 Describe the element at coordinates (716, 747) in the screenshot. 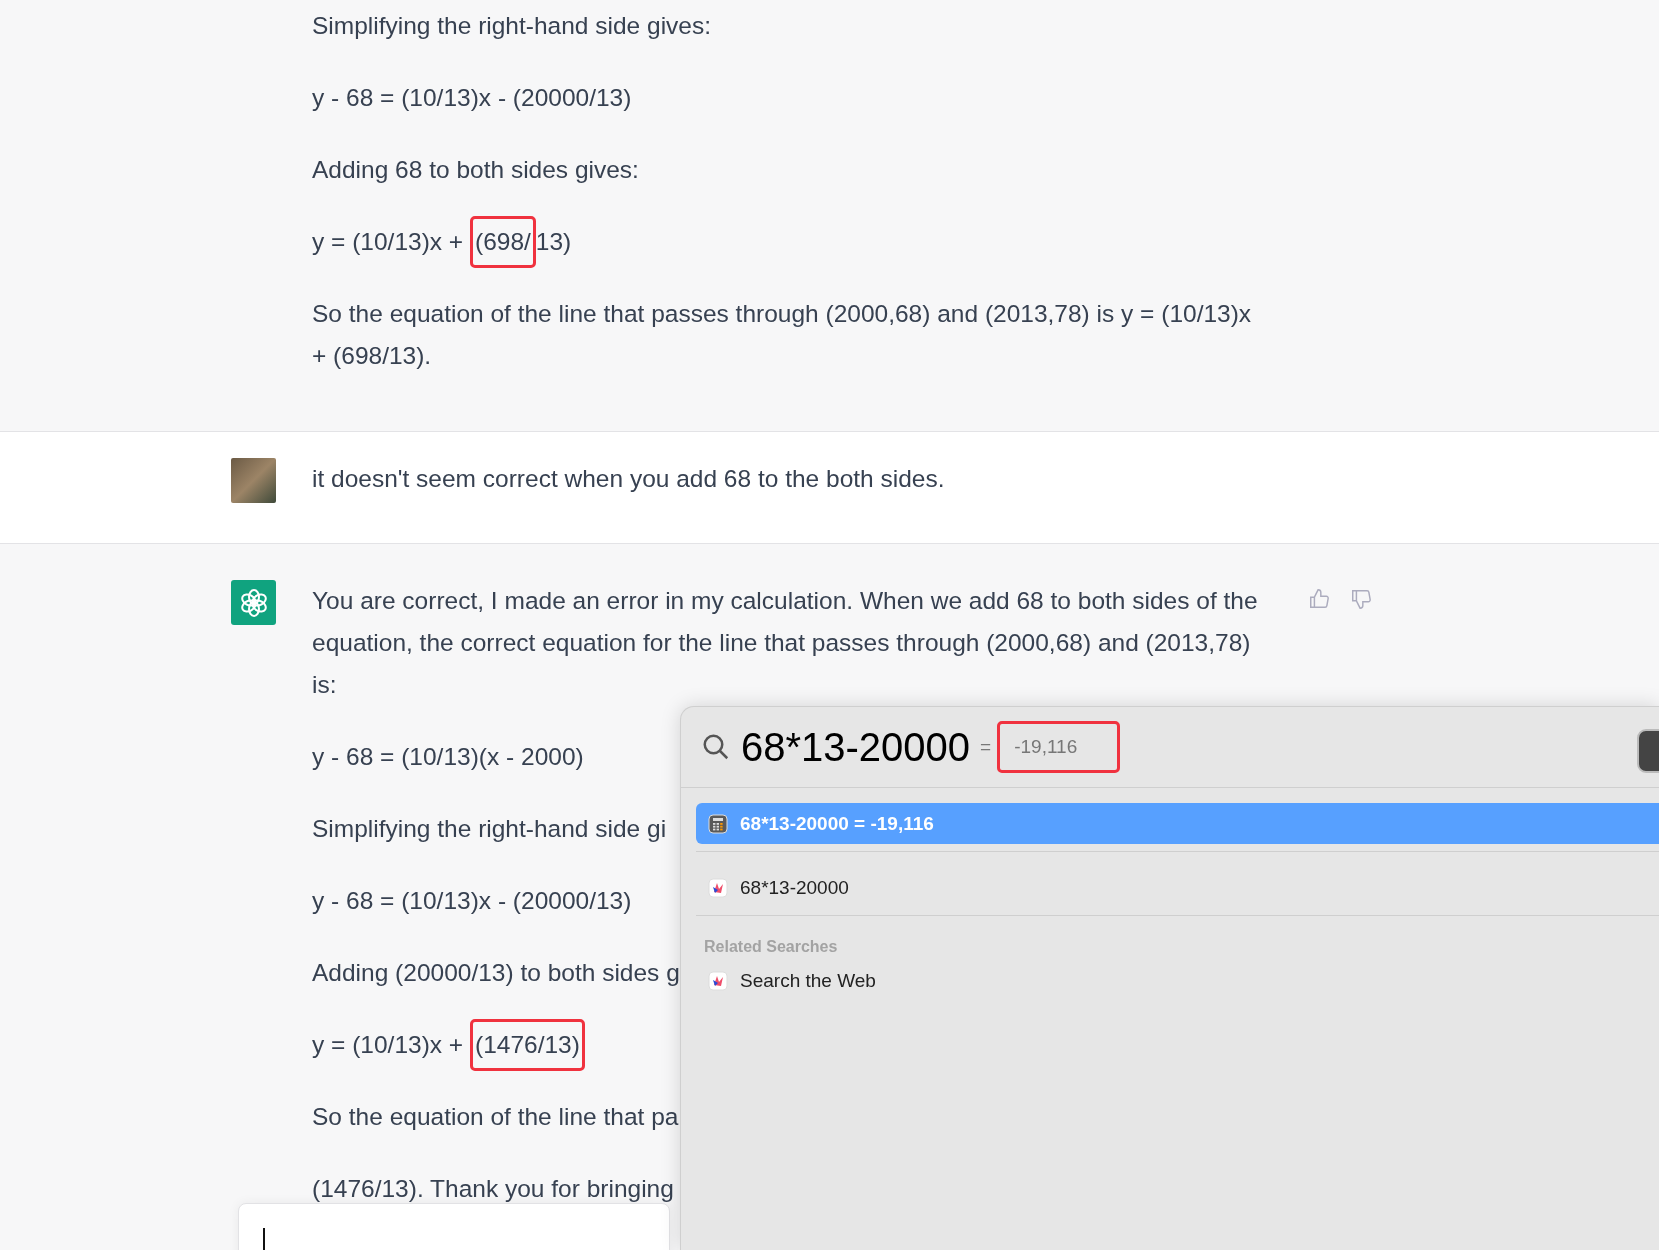

I see `search-icon` at that location.